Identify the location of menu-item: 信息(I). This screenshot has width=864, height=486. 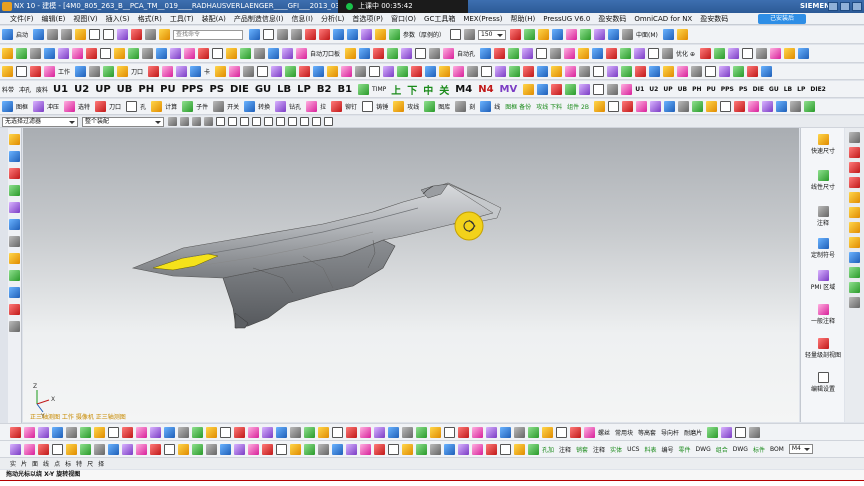
(302, 19).